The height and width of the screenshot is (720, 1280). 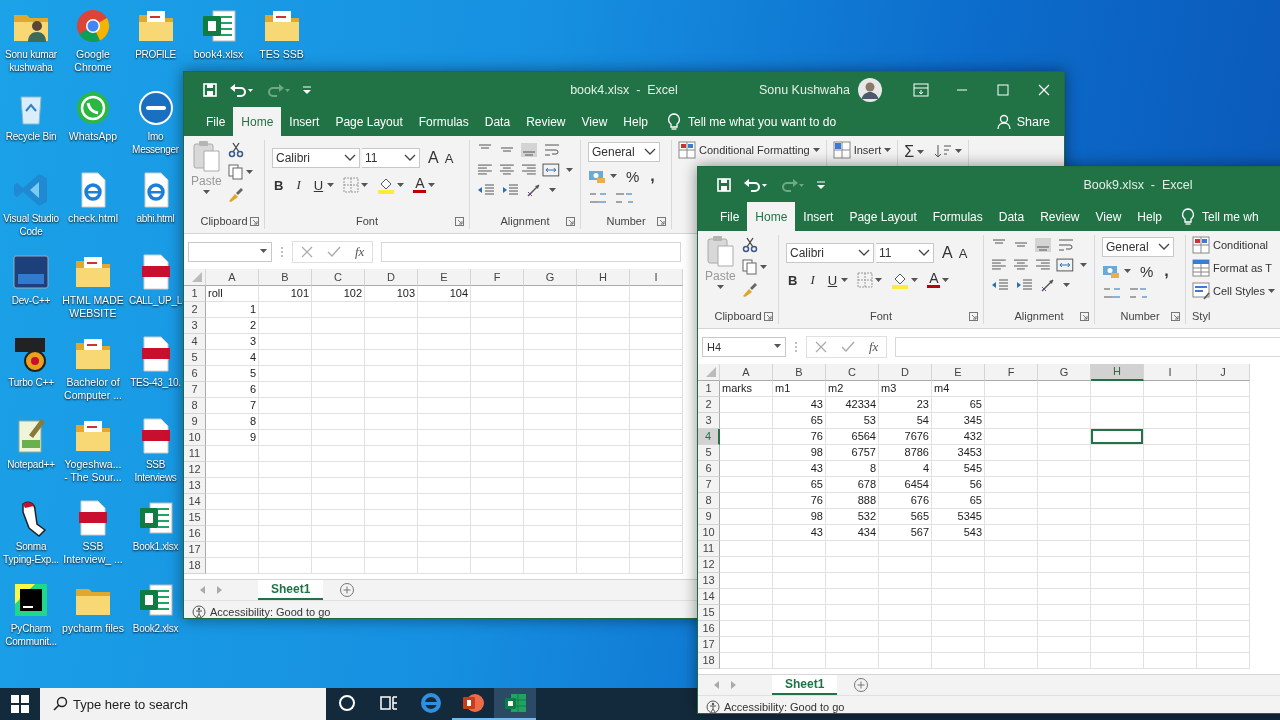 What do you see at coordinates (1011, 372) in the screenshot?
I see `column-header: F` at bounding box center [1011, 372].